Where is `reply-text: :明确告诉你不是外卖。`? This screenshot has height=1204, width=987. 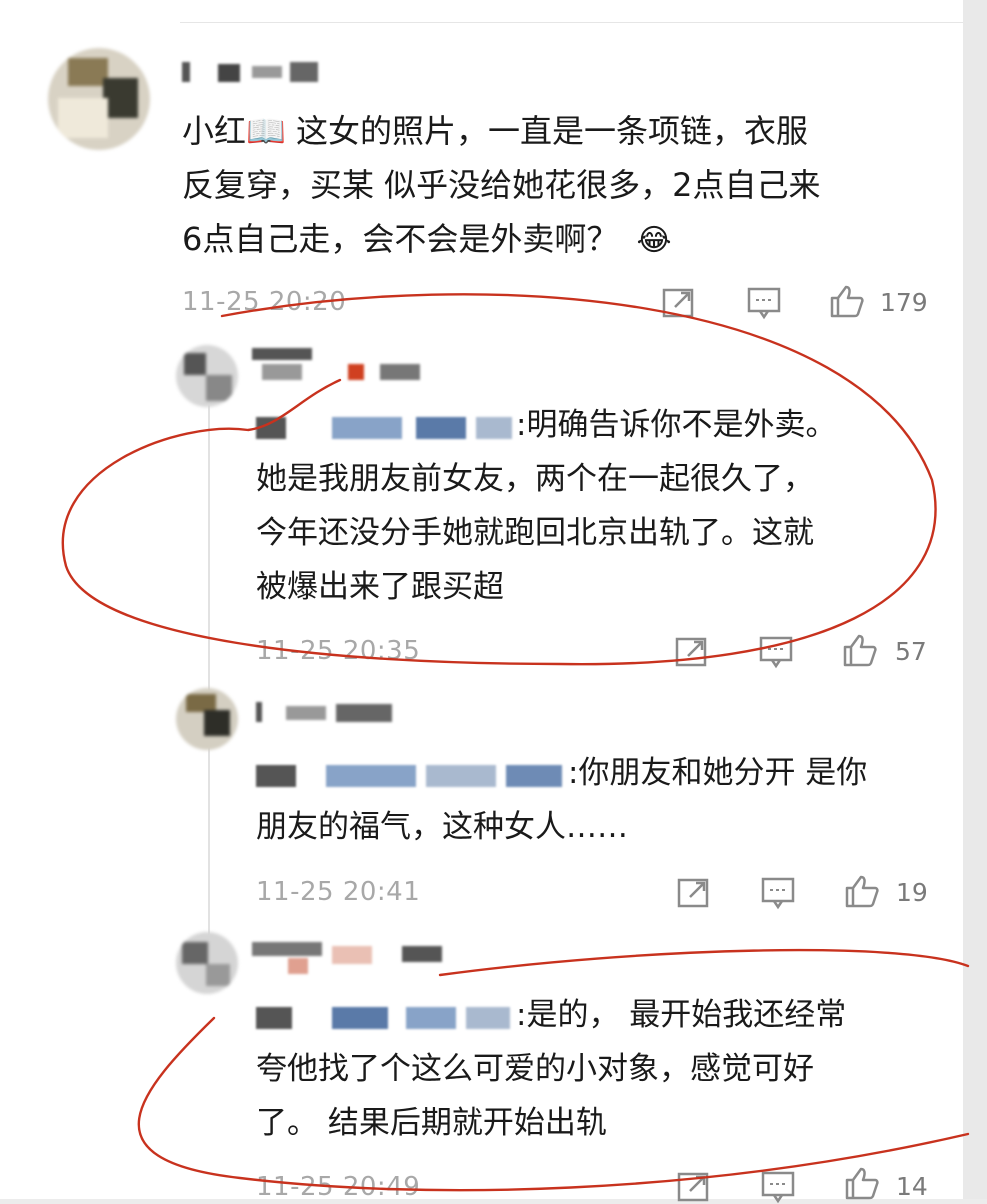
reply-text: :明确告诉你不是外卖。 is located at coordinates (676, 425).